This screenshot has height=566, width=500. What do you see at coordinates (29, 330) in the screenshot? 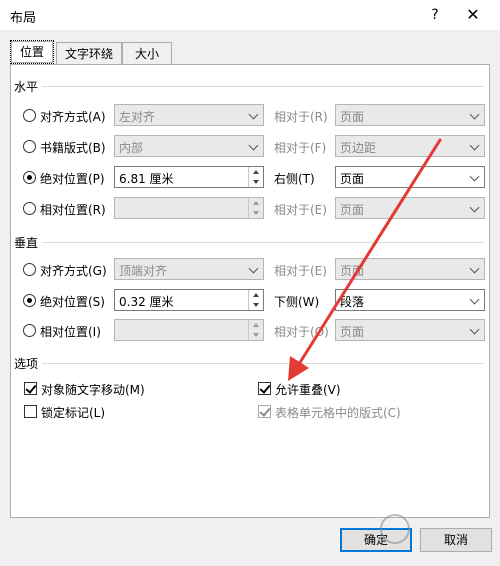
I see `radio-v-relative` at bounding box center [29, 330].